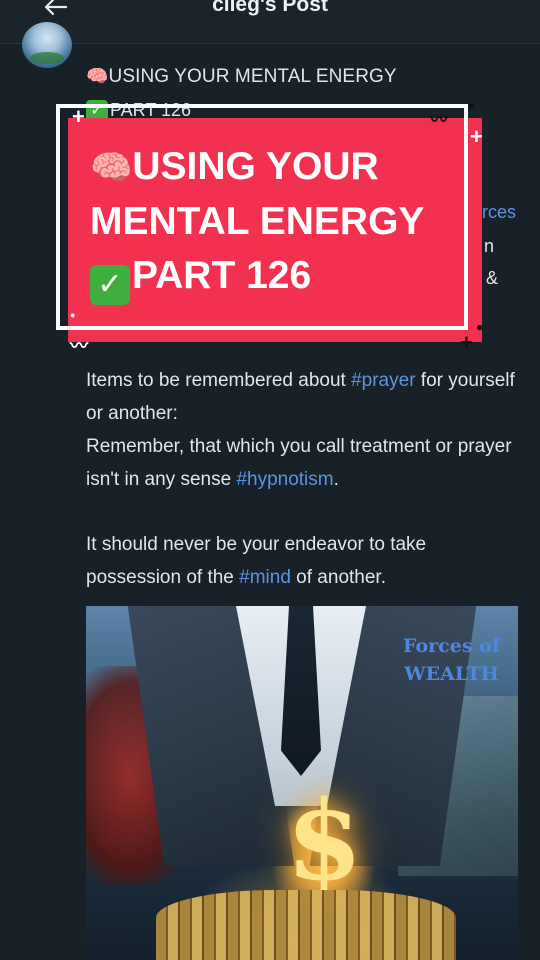  I want to click on partial-text: &, so click(492, 278).